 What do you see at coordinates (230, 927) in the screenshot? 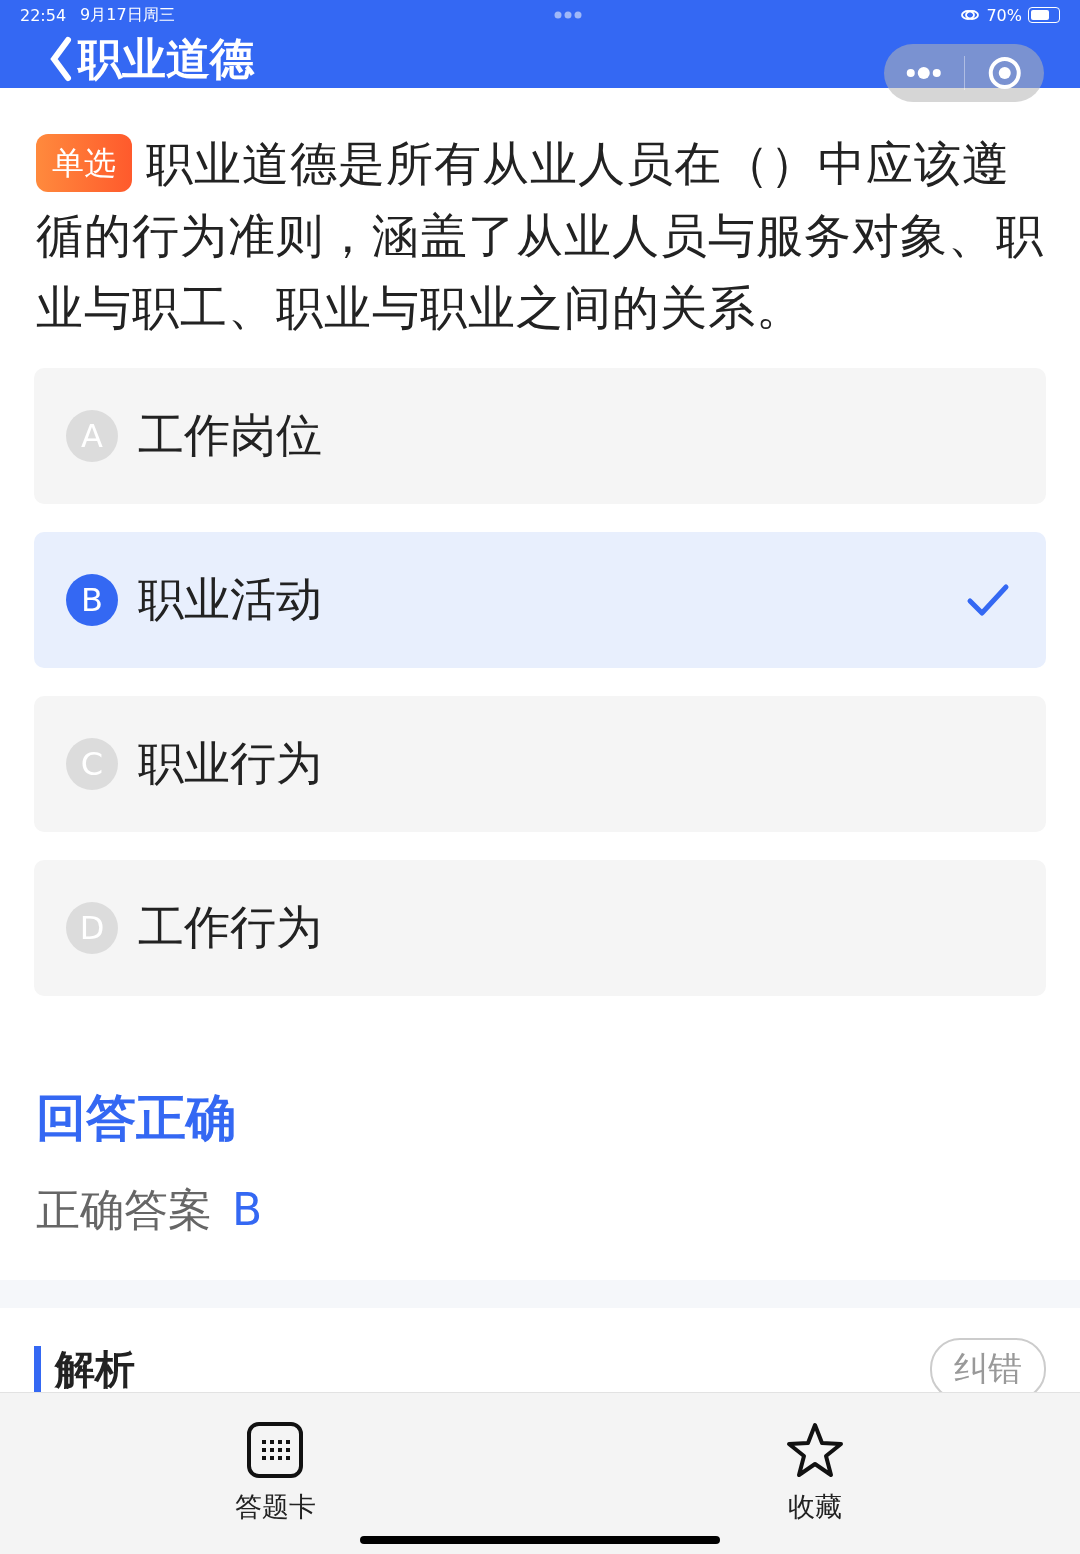
I see `option-text: 工作行为` at bounding box center [230, 927].